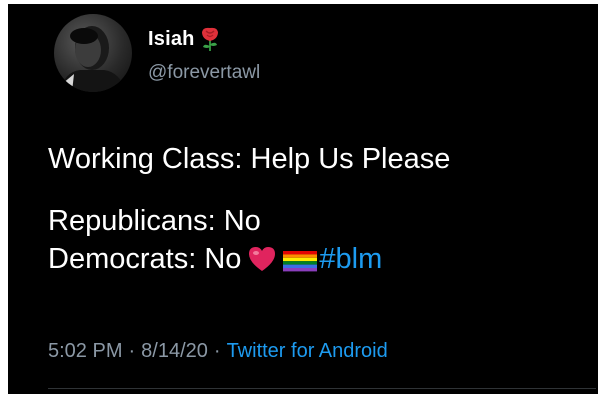 This screenshot has width=600, height=400. I want to click on red-heart-icon, so click(262, 259).